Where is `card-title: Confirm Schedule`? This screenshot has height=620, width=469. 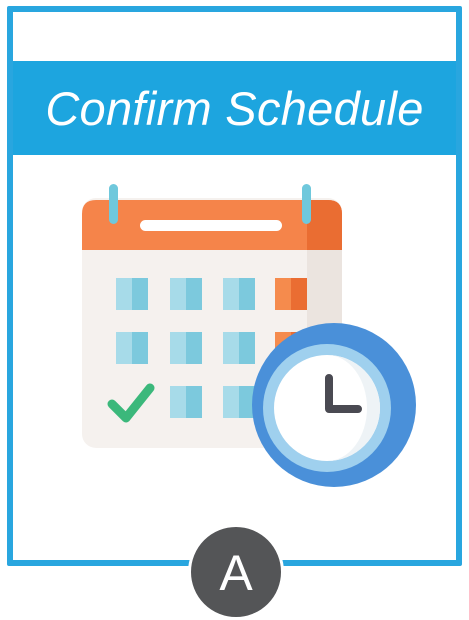 card-title: Confirm Schedule is located at coordinates (234, 108).